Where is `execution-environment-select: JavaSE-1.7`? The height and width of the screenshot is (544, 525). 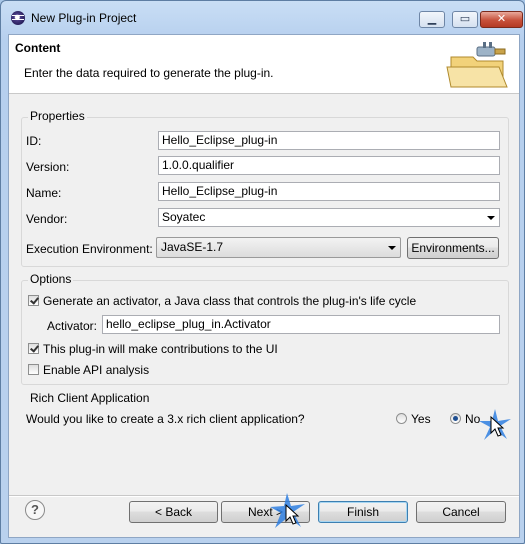 execution-environment-select: JavaSE-1.7 is located at coordinates (278, 247).